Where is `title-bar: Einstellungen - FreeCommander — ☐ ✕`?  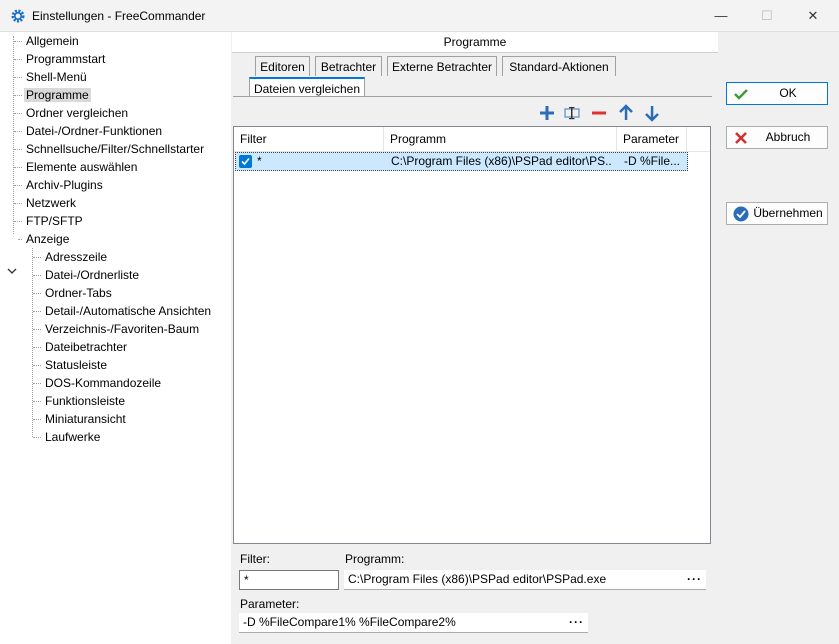
title-bar: Einstellungen - FreeCommander — ☐ ✕ is located at coordinates (419, 16).